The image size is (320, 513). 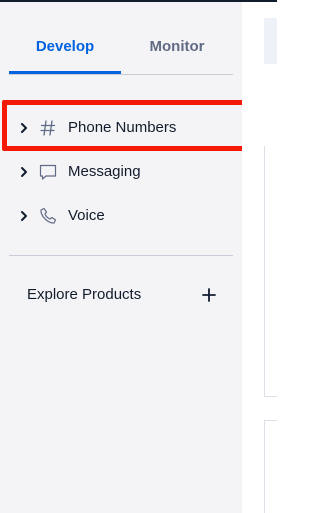 I want to click on phone-icon, so click(x=48, y=215).